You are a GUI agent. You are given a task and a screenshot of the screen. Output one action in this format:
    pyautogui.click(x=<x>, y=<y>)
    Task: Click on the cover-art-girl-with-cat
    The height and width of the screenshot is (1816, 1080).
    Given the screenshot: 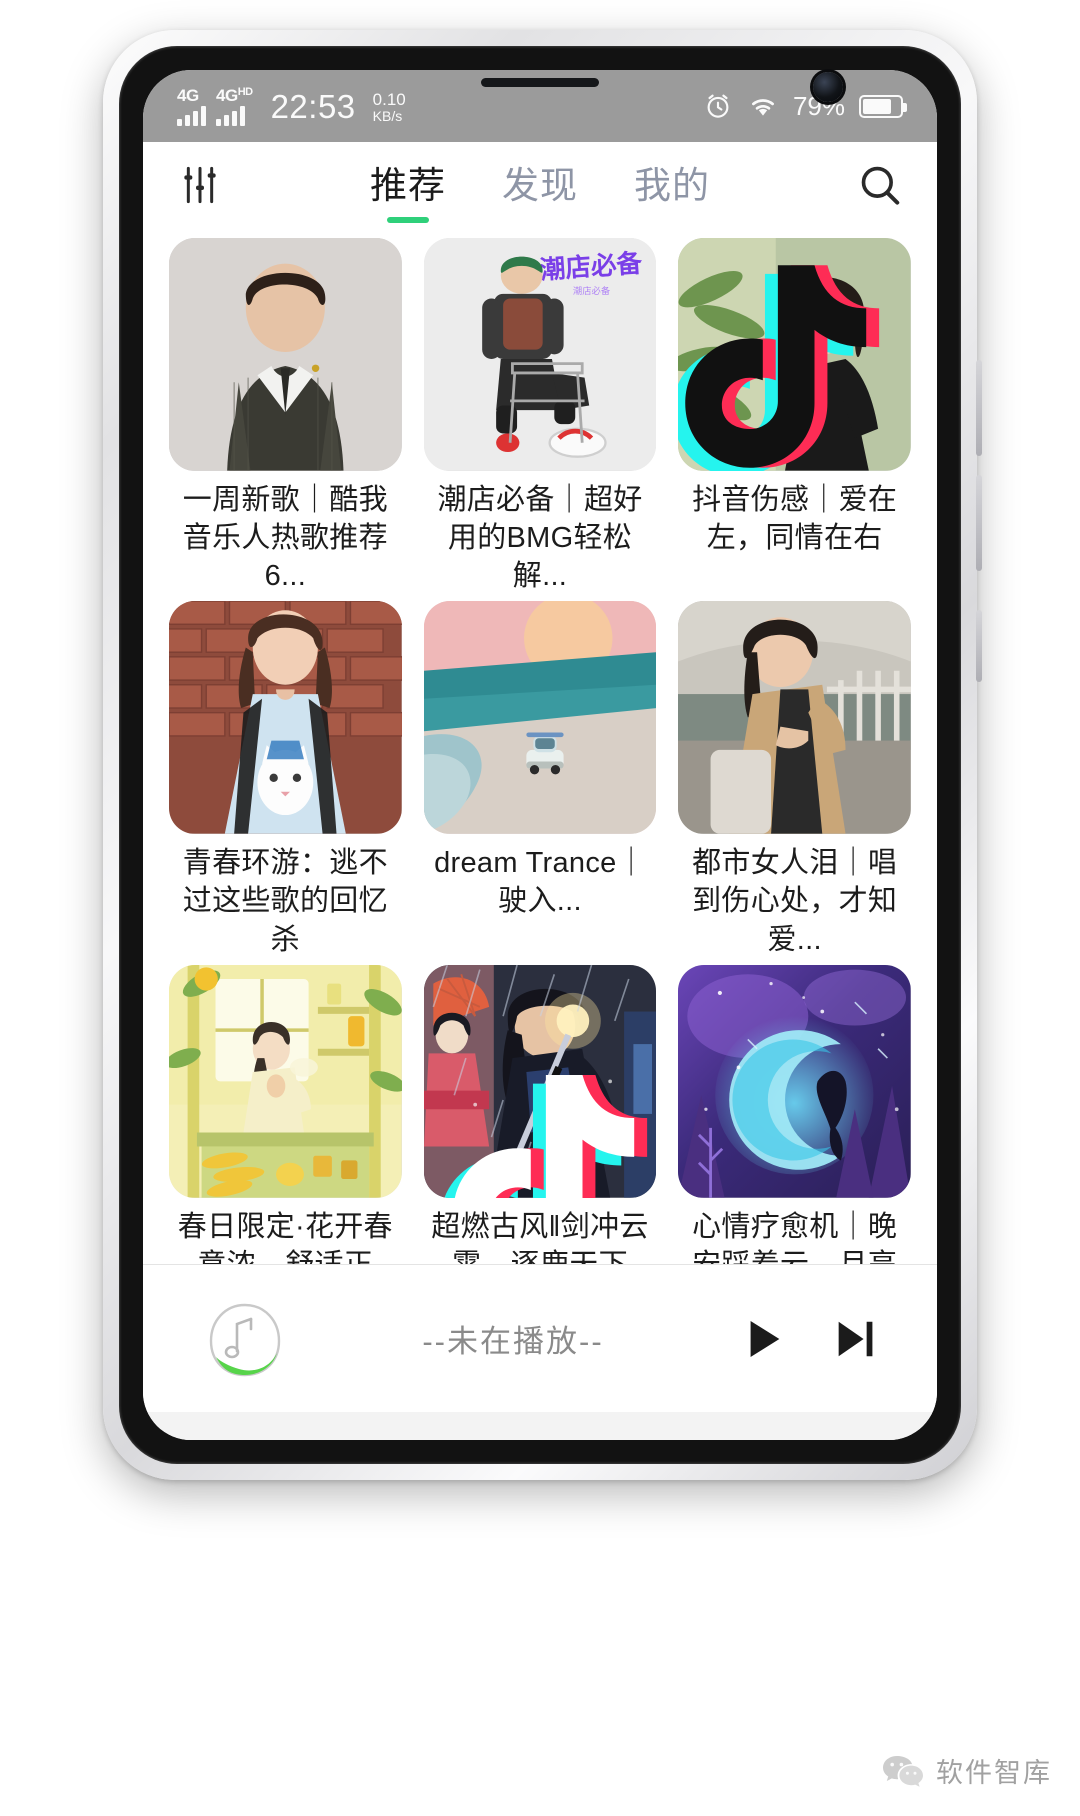 What is the action you would take?
    pyautogui.click(x=285, y=718)
    